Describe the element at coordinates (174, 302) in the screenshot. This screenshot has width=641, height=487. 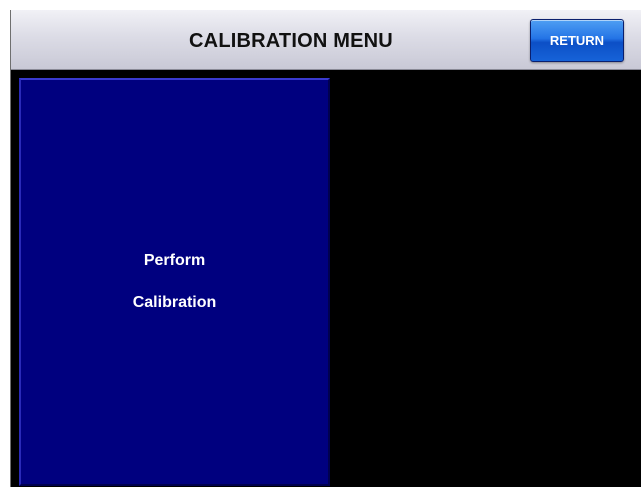
I see `perform-calibration-label-line2: Calibration` at that location.